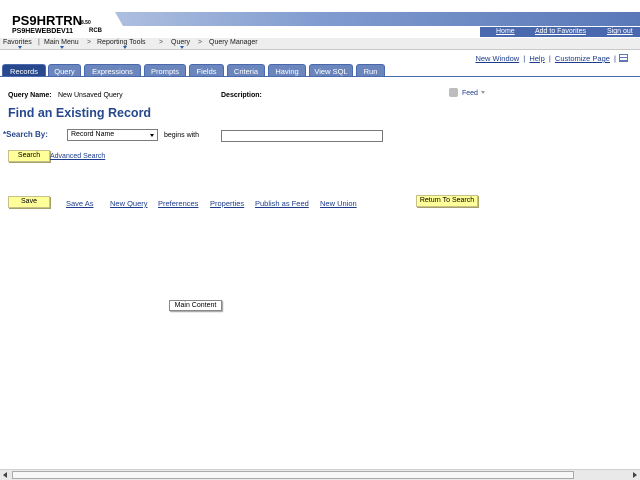 The image size is (640, 480). What do you see at coordinates (29, 202) in the screenshot?
I see `save-button: Save` at bounding box center [29, 202].